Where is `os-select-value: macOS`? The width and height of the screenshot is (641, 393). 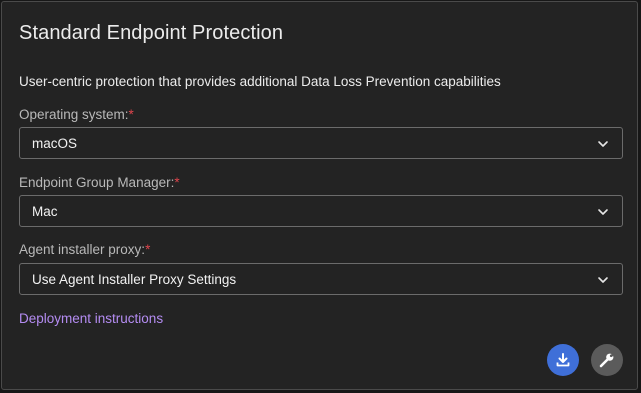
os-select-value: macOS is located at coordinates (55, 143).